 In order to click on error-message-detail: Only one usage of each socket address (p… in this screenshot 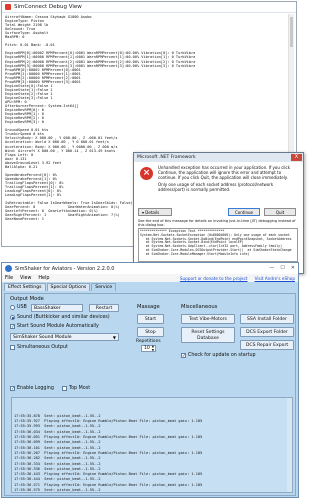, I will do `click(216, 187)`.